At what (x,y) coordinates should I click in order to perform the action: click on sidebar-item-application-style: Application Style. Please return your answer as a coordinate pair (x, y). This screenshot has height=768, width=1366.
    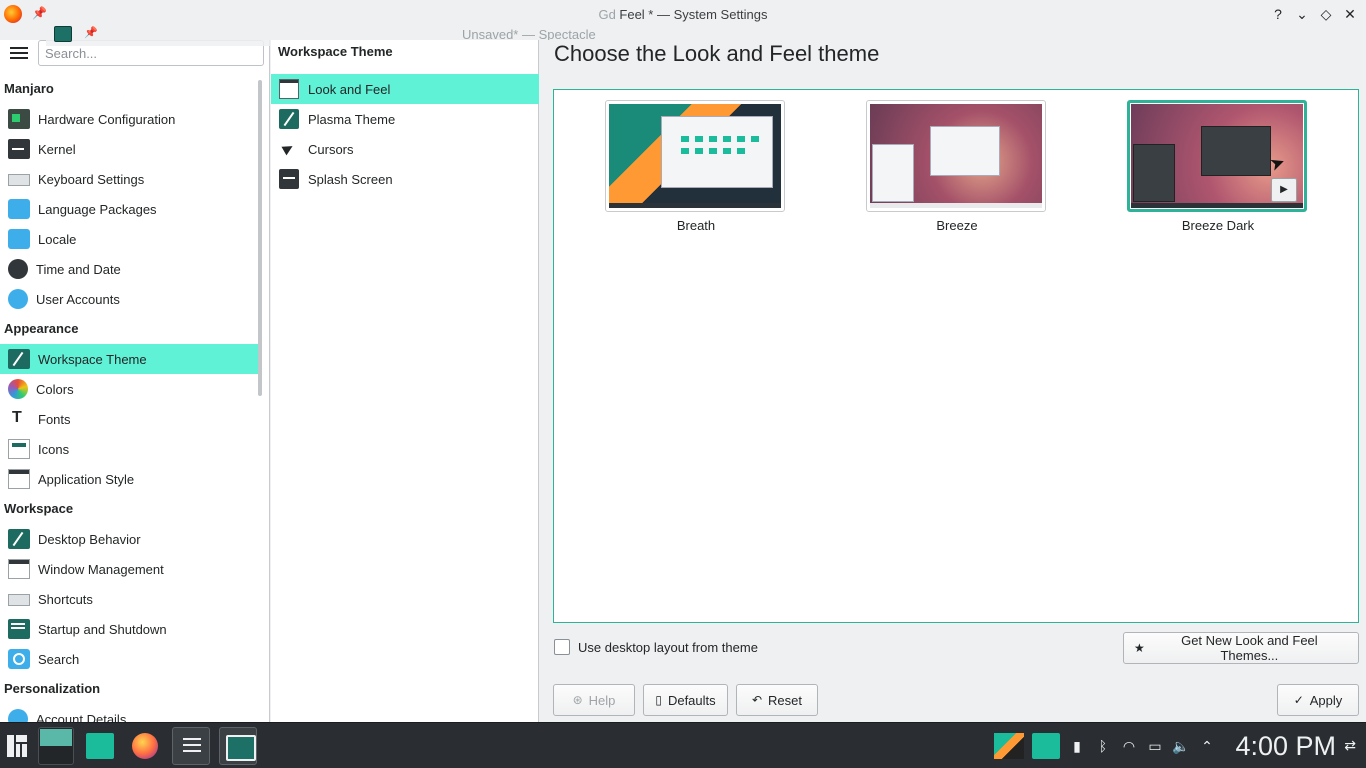
    Looking at the image, I should click on (129, 479).